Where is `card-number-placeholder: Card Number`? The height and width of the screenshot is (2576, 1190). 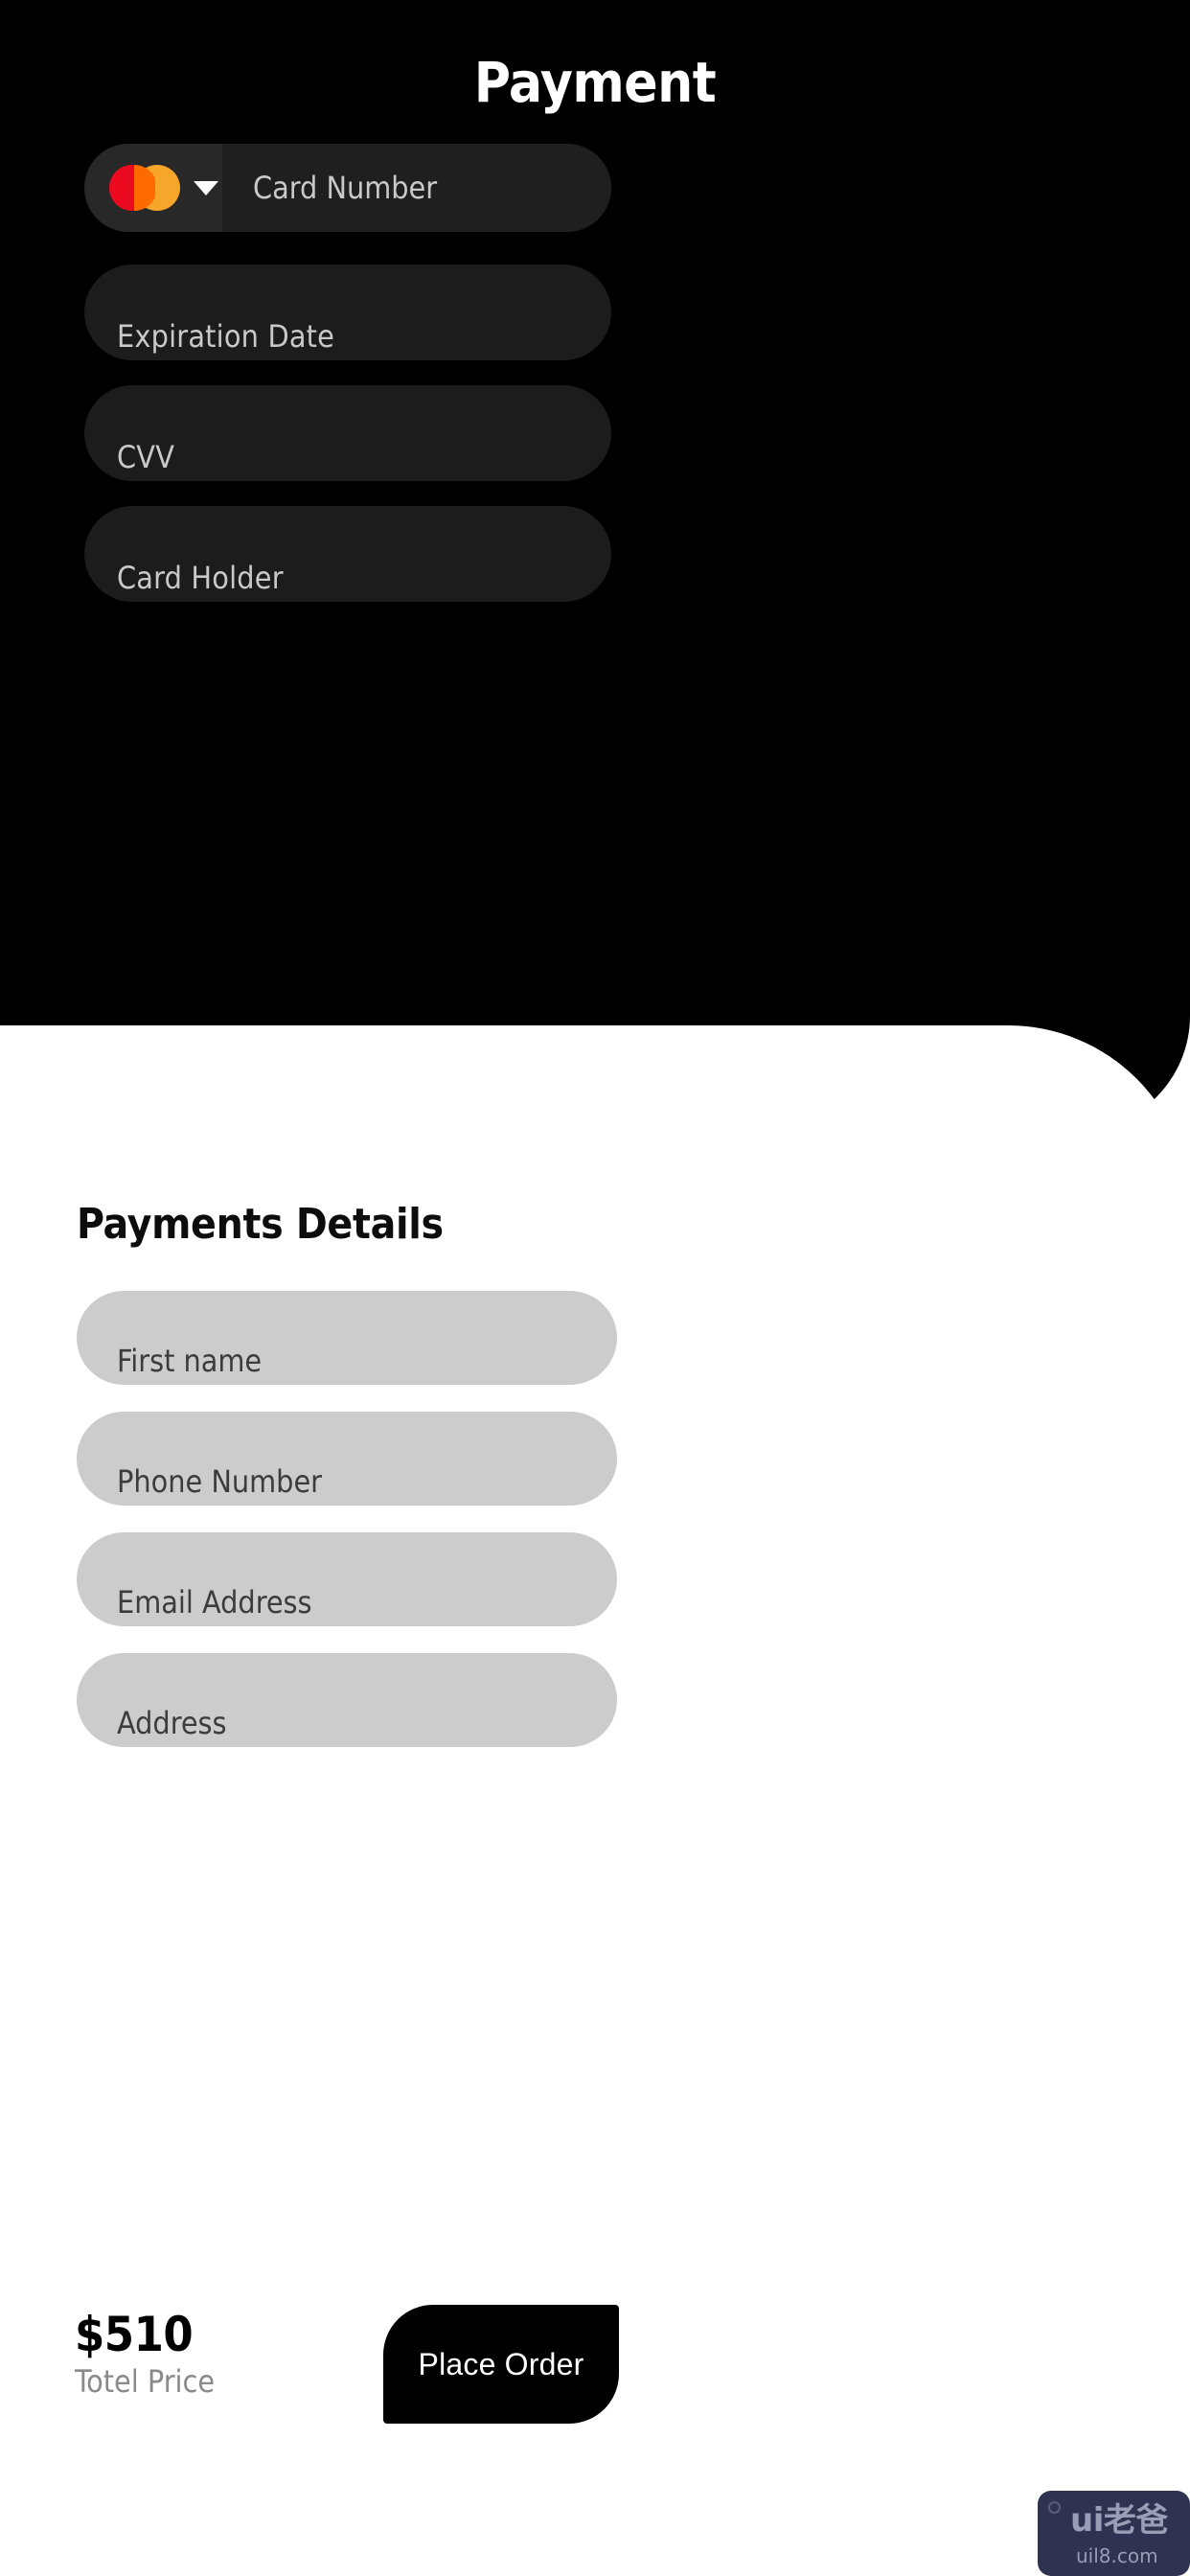 card-number-placeholder: Card Number is located at coordinates (346, 188).